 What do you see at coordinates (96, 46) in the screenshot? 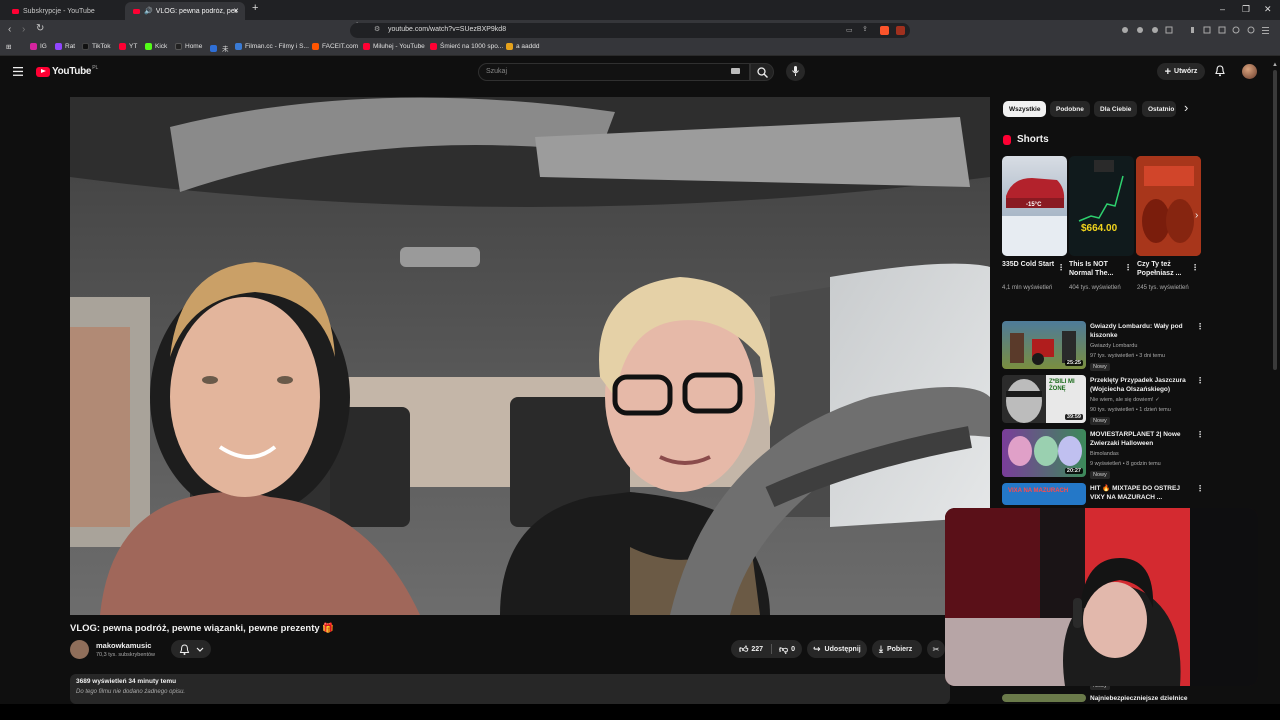
I see `bookmark-tiktok: TikTok` at bounding box center [96, 46].